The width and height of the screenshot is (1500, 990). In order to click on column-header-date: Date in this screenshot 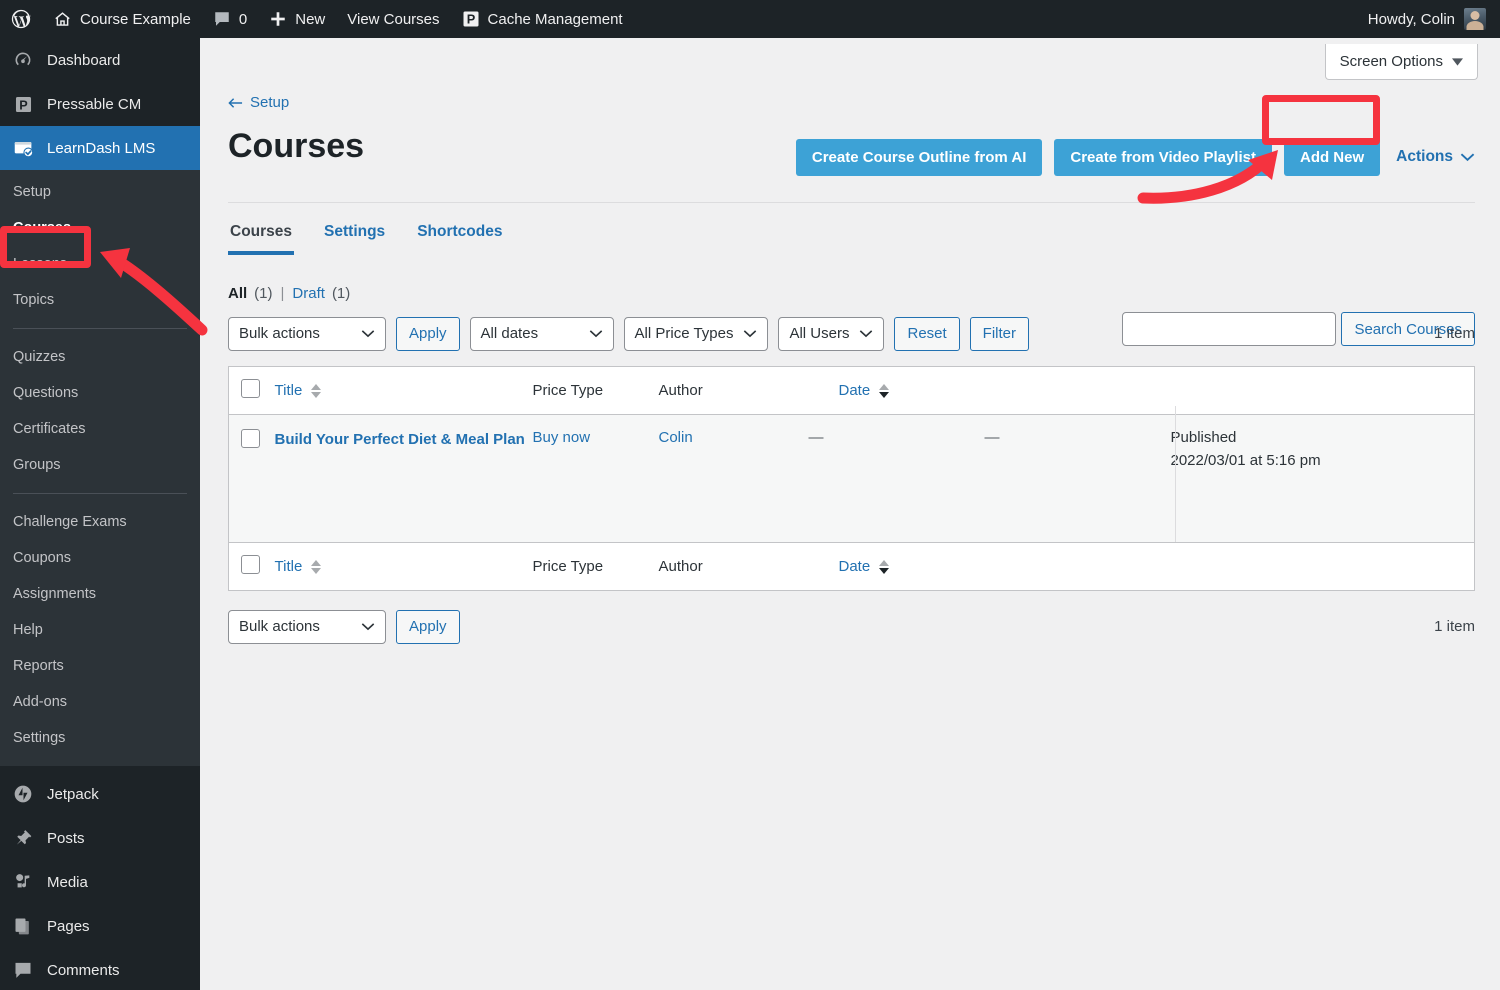, I will do `click(1157, 390)`.